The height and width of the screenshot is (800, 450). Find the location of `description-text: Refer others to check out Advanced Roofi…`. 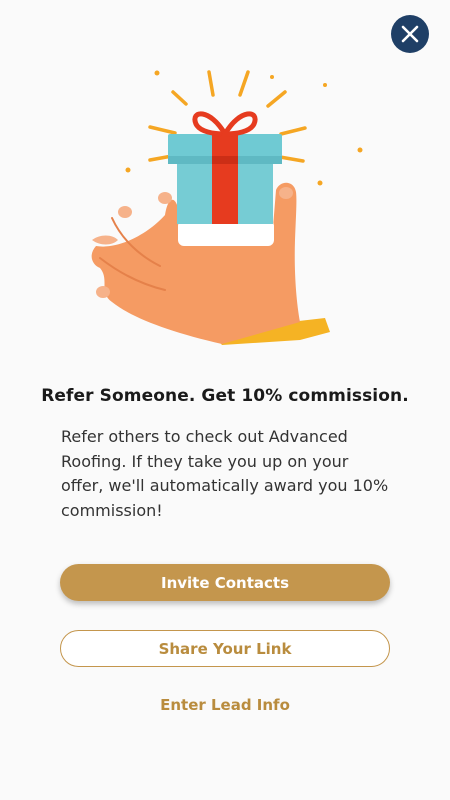

description-text: Refer others to check out Advanced Roofi… is located at coordinates (225, 473).